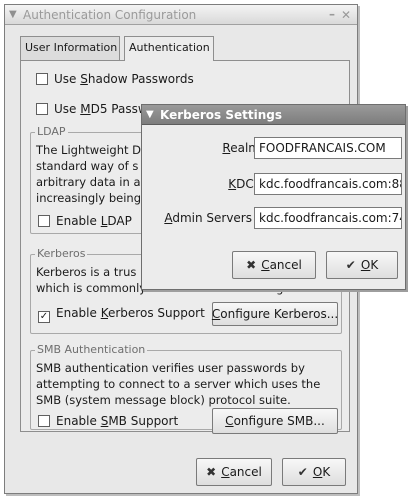  What do you see at coordinates (328, 184) in the screenshot?
I see `kdcs-input: kdc.foodfrancais.com:88` at bounding box center [328, 184].